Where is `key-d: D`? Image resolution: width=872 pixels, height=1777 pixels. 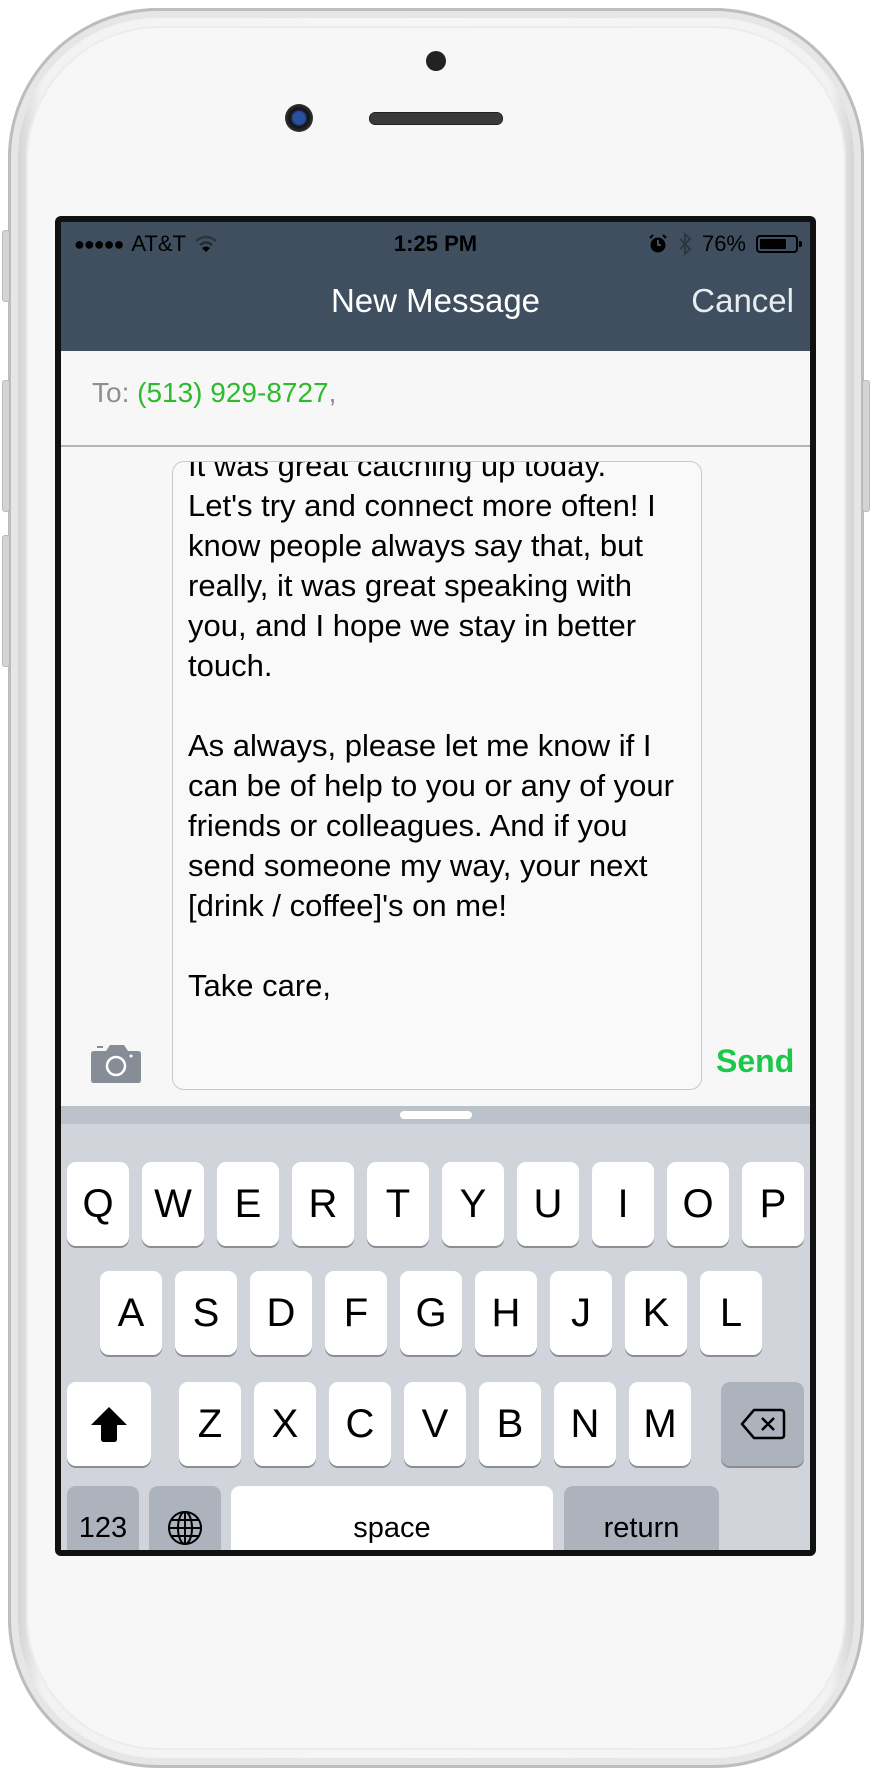
key-d: D is located at coordinates (281, 1313).